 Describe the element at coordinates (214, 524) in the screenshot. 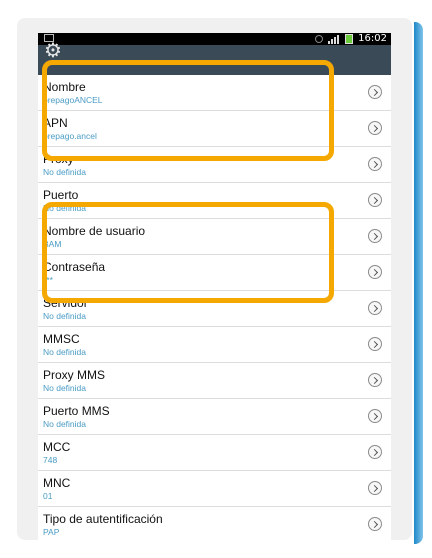

I see `setting-row-tipo-autentificacion: Tipo de autentificación PAP` at that location.